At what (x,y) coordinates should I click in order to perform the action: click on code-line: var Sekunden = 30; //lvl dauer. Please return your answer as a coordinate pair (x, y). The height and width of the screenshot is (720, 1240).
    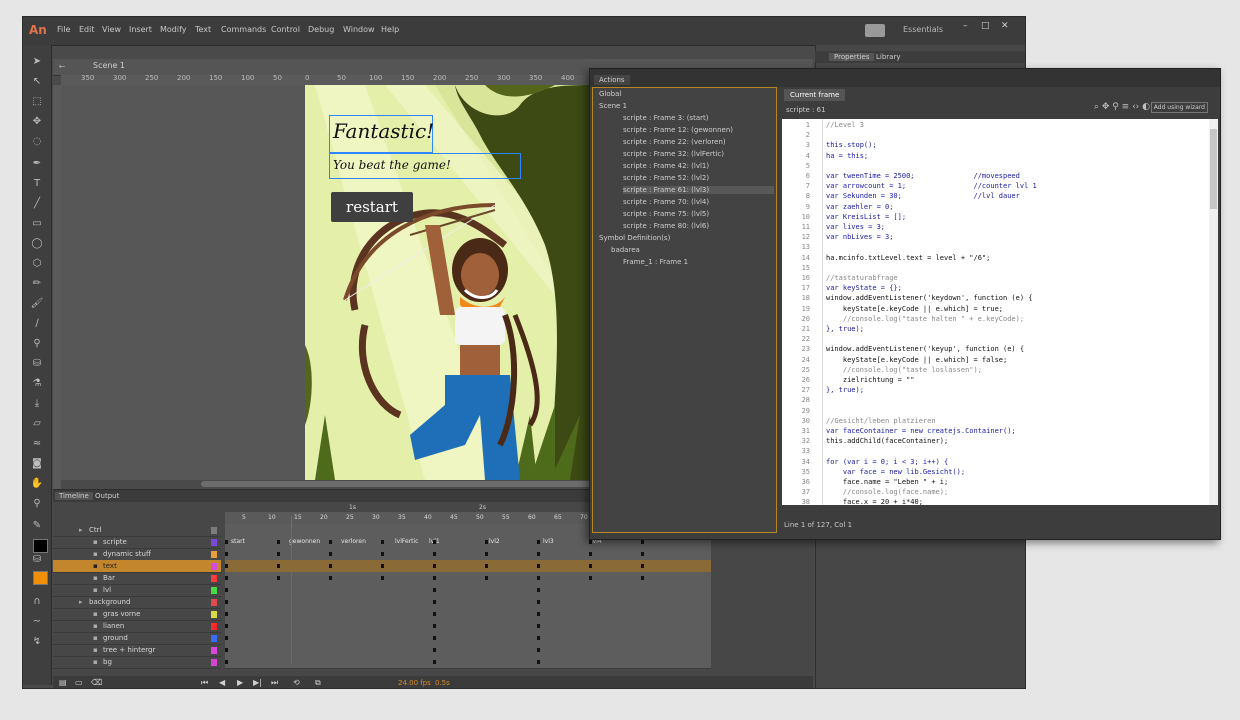
    Looking at the image, I should click on (923, 196).